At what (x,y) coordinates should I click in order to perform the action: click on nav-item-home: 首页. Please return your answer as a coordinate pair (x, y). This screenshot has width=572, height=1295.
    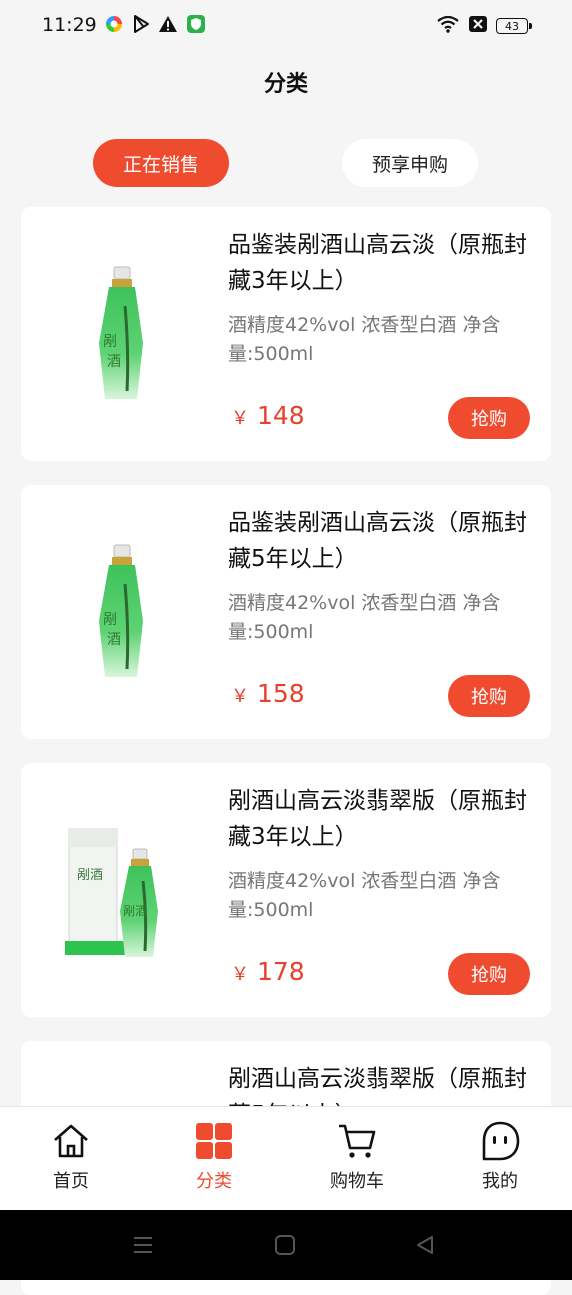
    Looking at the image, I should click on (71, 1161).